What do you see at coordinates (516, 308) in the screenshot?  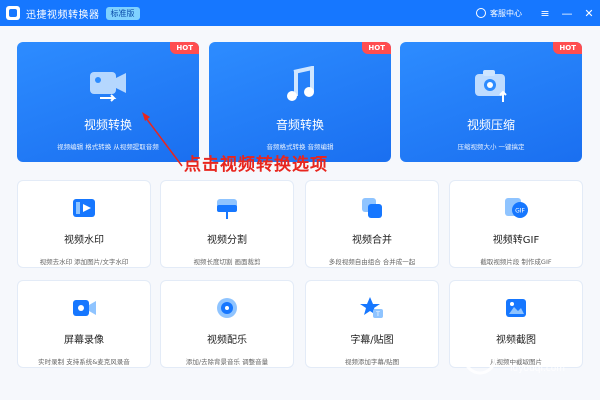 I see `screenshot-icon` at bounding box center [516, 308].